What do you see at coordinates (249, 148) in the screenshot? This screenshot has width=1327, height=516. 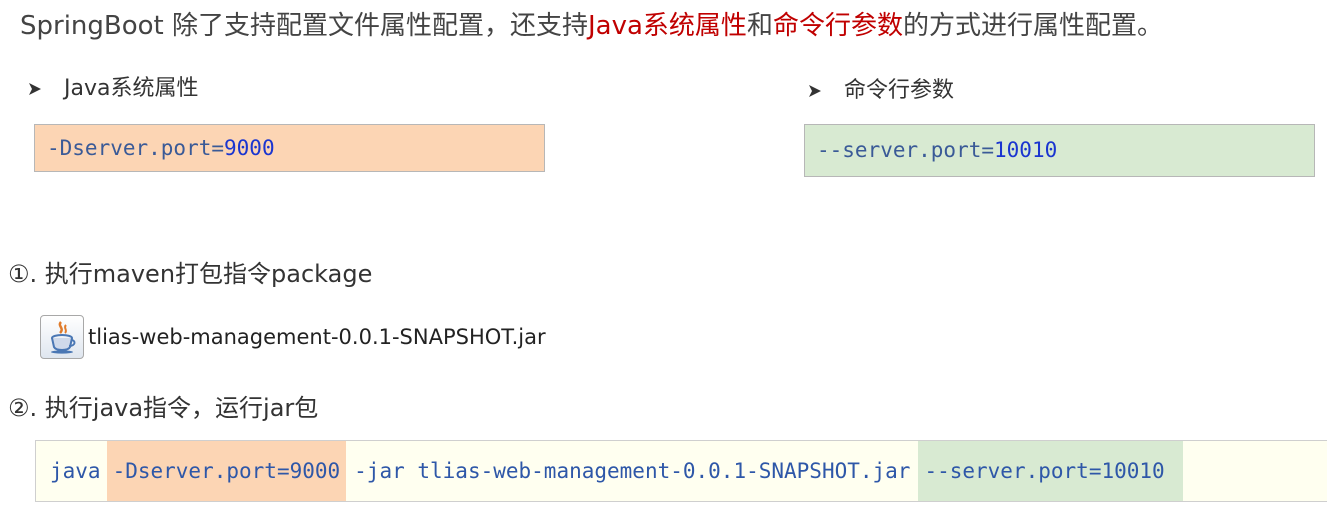 I see `java-props-code-value: 9000` at bounding box center [249, 148].